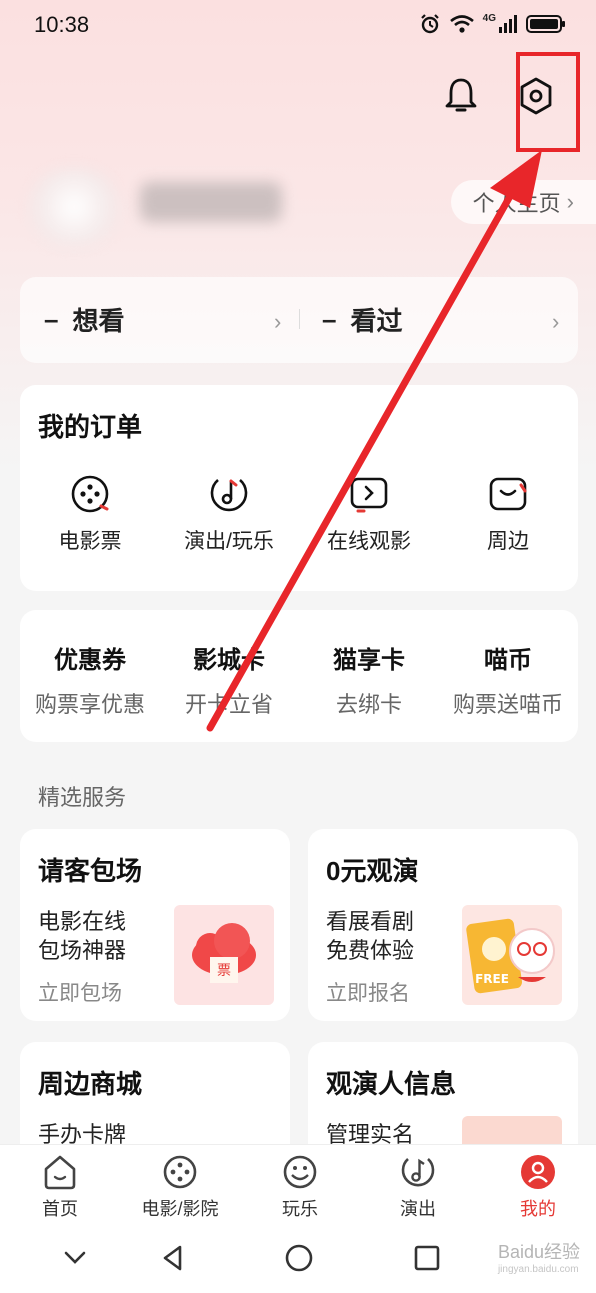 The image size is (596, 1293). Describe the element at coordinates (228, 704) in the screenshot. I see `benefit-subtitle: 开卡立省` at that location.